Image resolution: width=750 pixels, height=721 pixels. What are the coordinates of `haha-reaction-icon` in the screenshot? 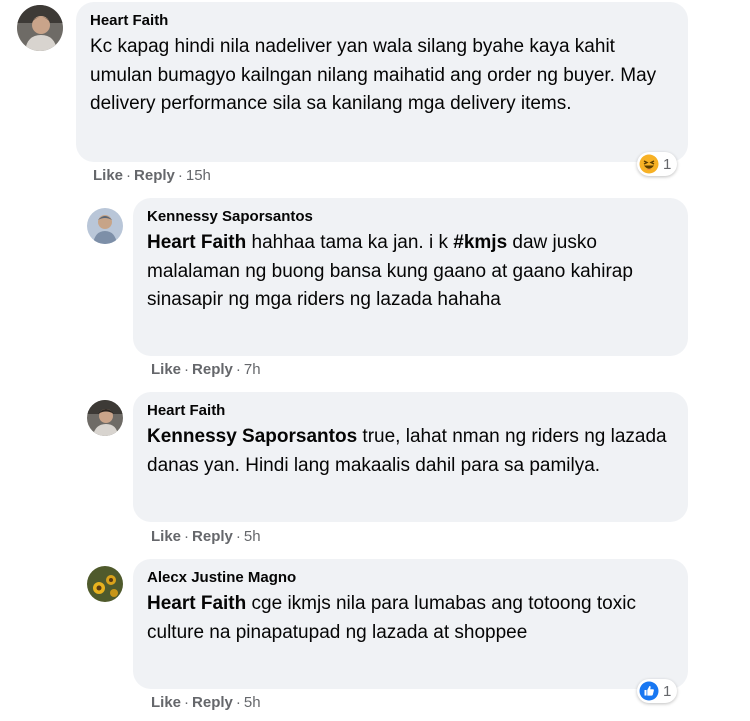 It's located at (649, 164).